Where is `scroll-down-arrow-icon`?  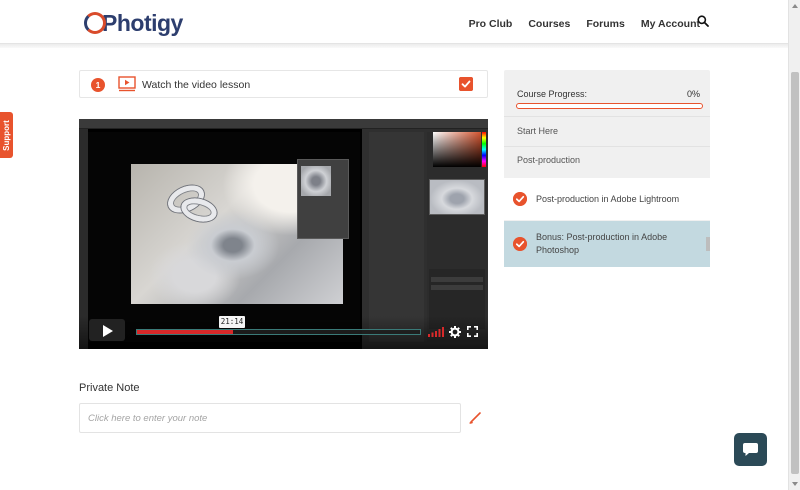 scroll-down-arrow-icon is located at coordinates (795, 484).